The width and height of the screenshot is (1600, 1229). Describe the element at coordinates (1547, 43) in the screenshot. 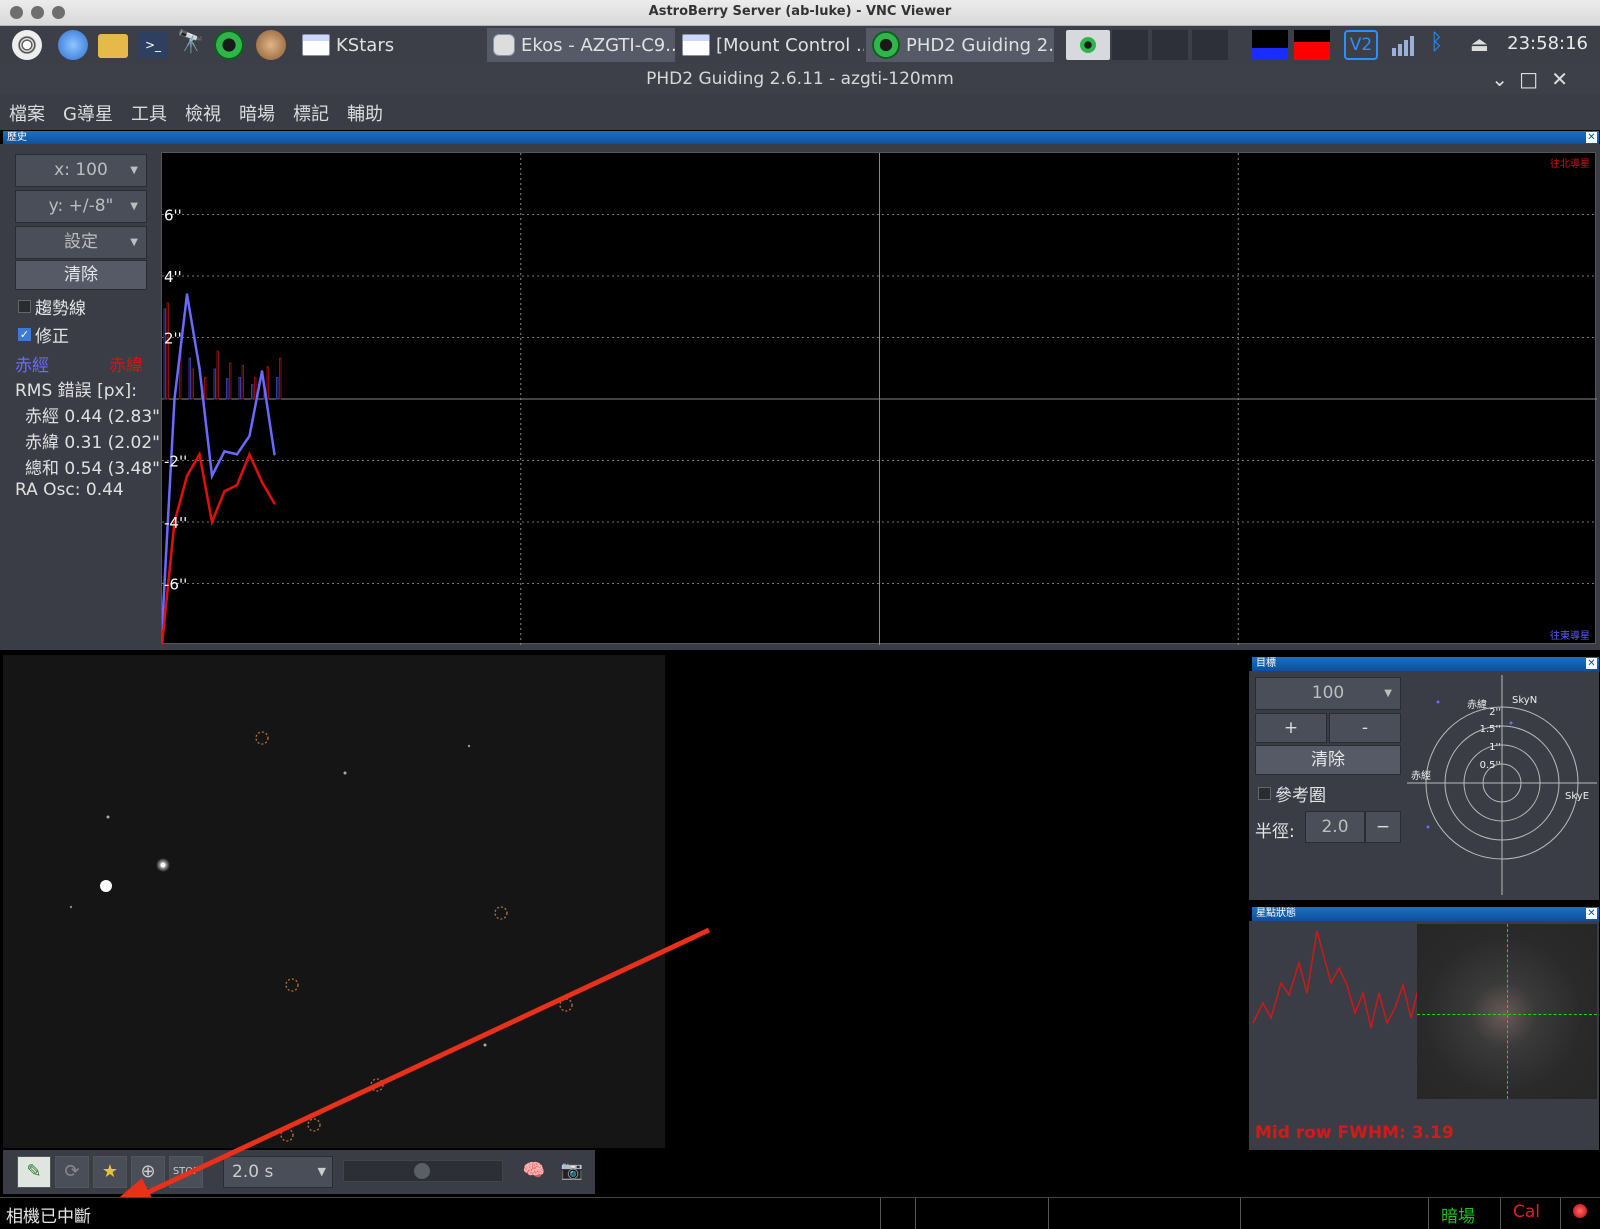

I see `clock: 23:58:16` at that location.